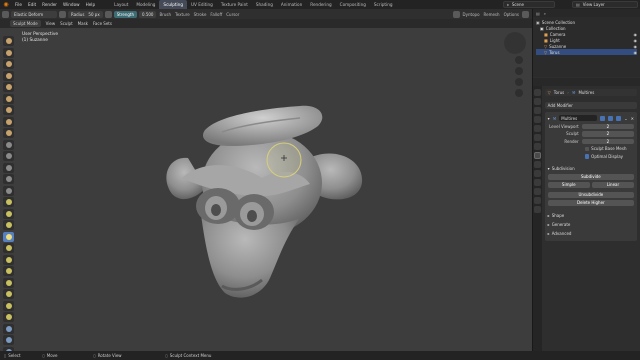  Describe the element at coordinates (62, 14) in the screenshot. I see `new-brush-icon` at that location.